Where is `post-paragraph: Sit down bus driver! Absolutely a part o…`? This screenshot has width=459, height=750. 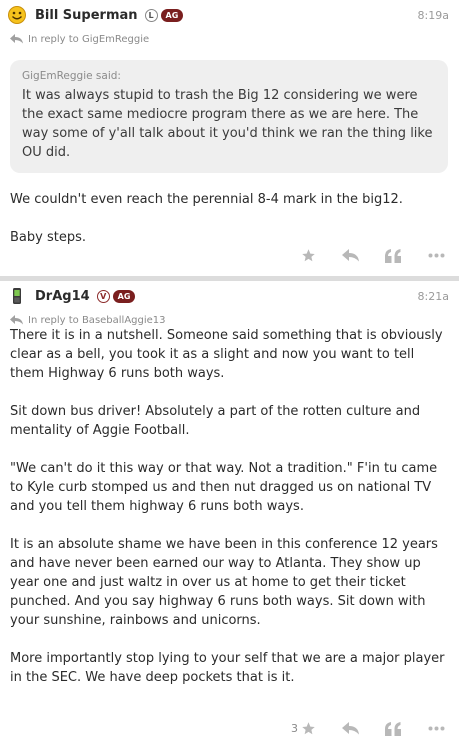
post-paragraph: Sit down bus driver! Absolutely a part o… is located at coordinates (215, 421).